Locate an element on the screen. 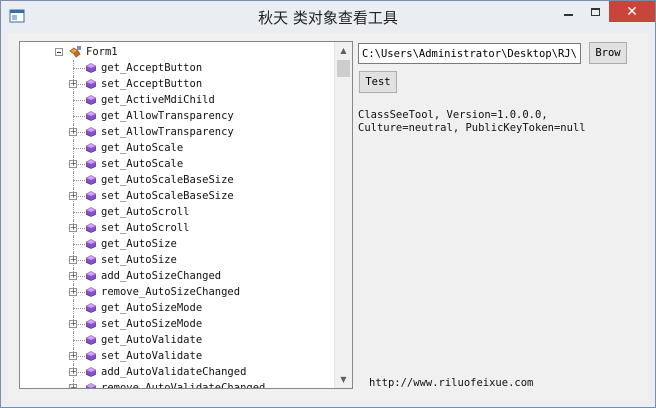 The image size is (656, 408). tree-node: get_AutoScaleBaseSize is located at coordinates (178, 180).